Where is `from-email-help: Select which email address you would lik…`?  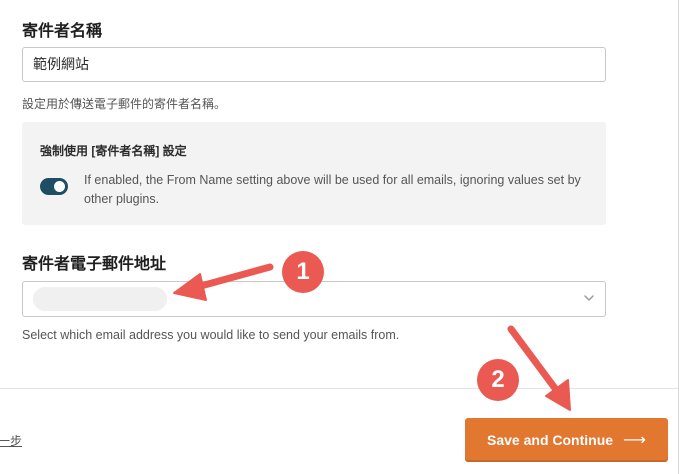 from-email-help: Select which email address you would lik… is located at coordinates (211, 335).